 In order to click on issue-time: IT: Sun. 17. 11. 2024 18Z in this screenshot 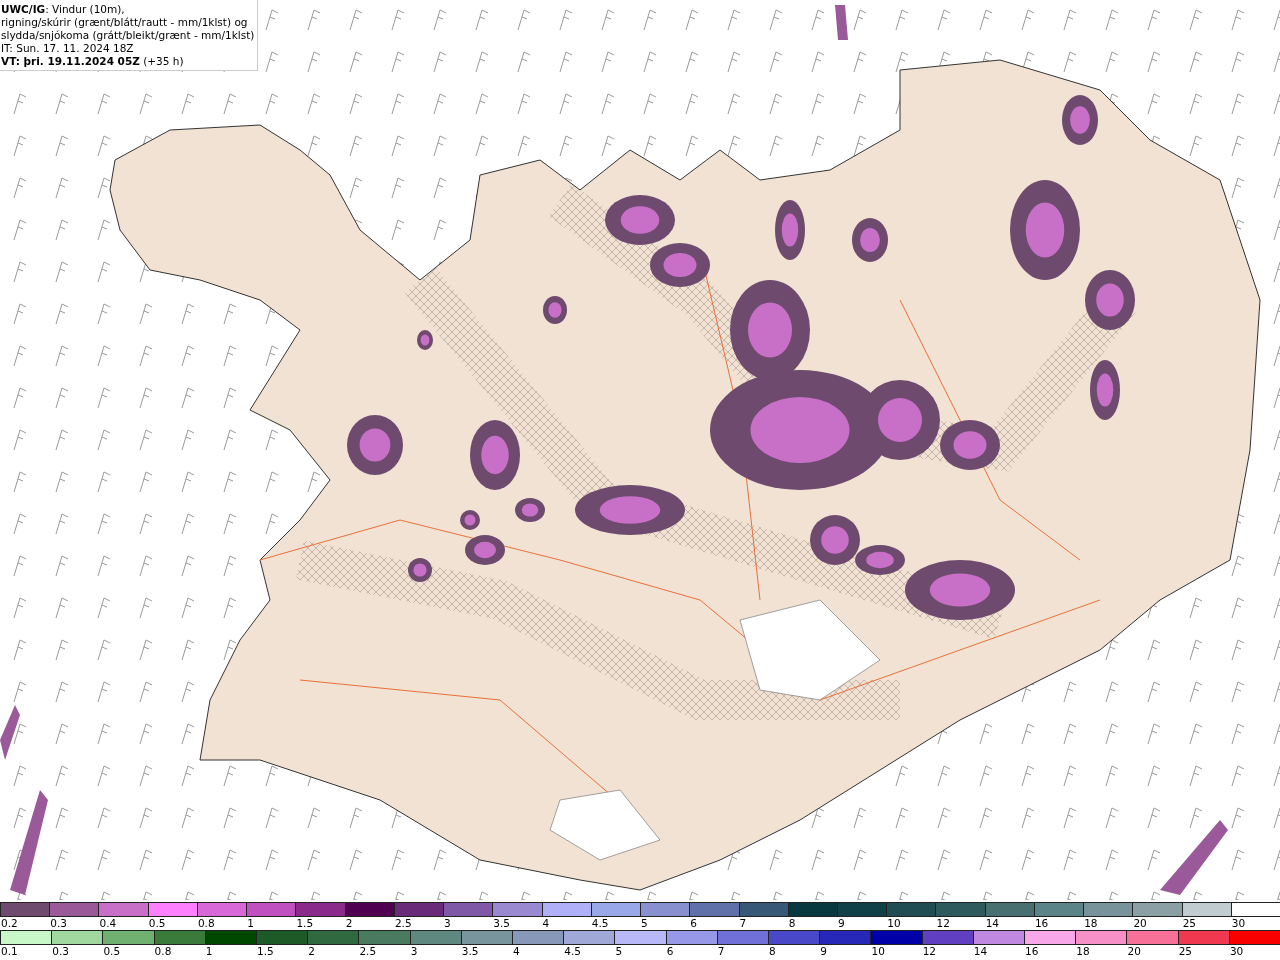, I will do `click(68, 48)`.